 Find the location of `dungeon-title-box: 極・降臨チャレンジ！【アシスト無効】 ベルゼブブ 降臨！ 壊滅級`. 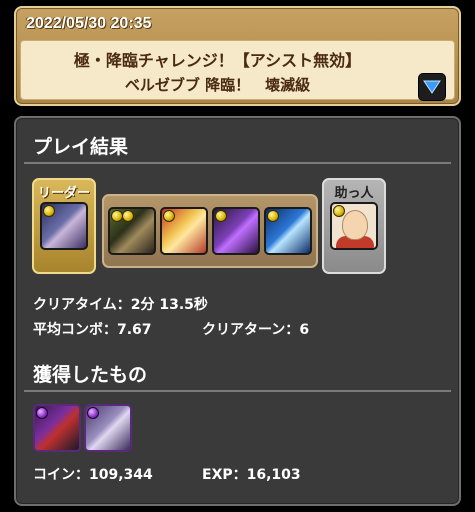

dungeon-title-box: 極・降臨チャレンジ！【アシスト無効】 ベルゼブブ 降臨！ 壊滅級 is located at coordinates (237, 70).